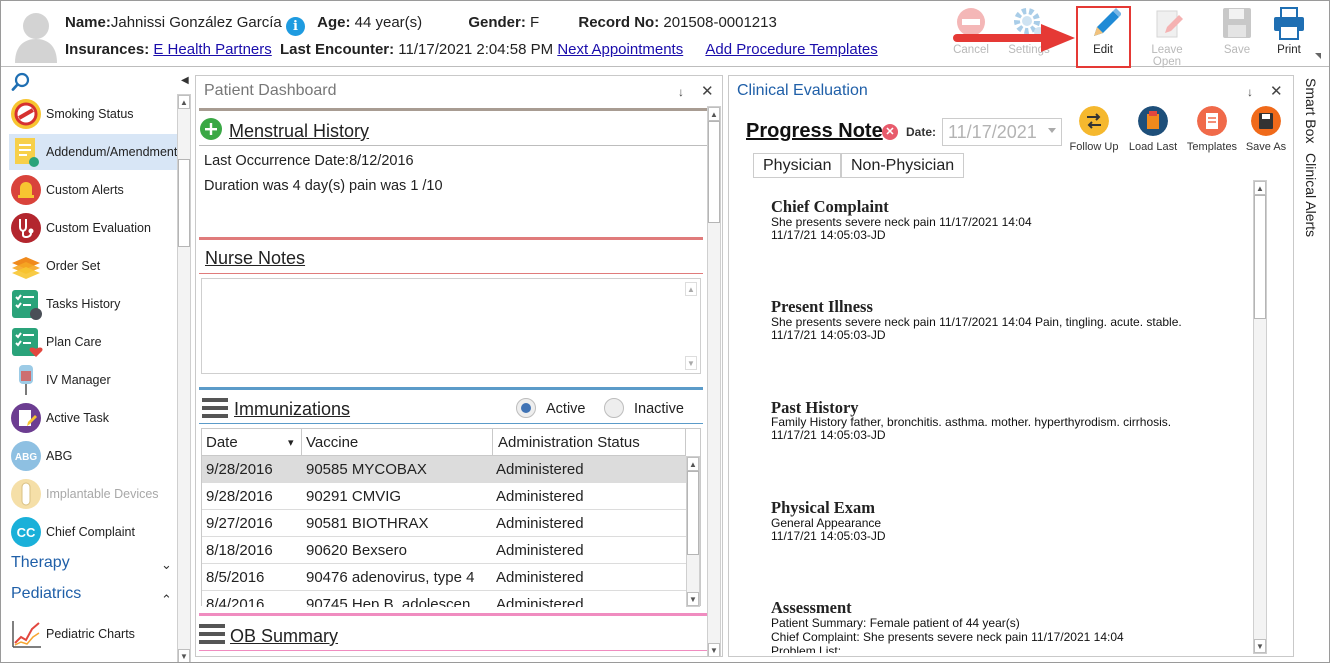 The image size is (1330, 663). Describe the element at coordinates (791, 49) in the screenshot. I see `add-procedure-templates-link: Add Procedure Templates` at that location.